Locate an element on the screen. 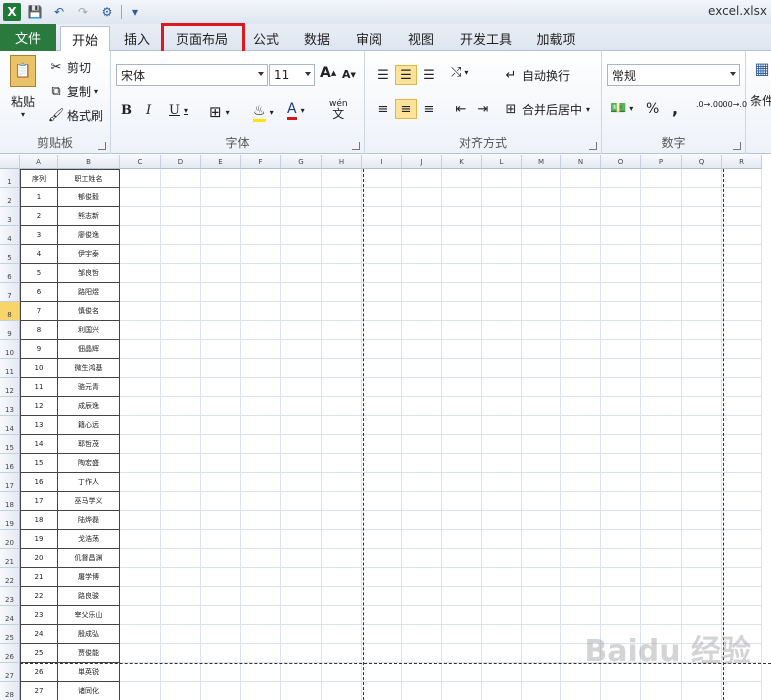  tab-addins: 加载项 is located at coordinates (556, 38).